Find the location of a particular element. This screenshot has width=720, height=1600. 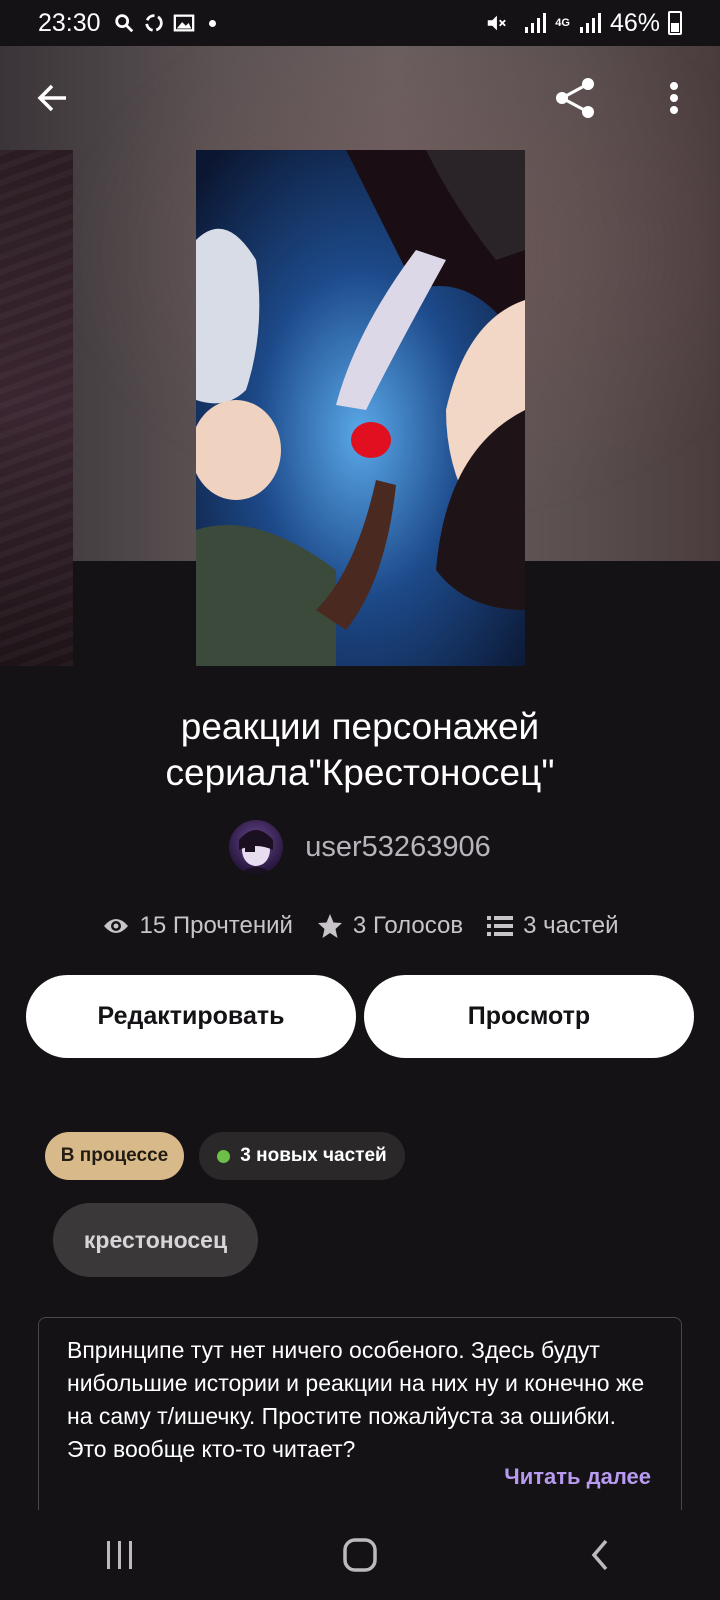

battery-icon is located at coordinates (675, 23).